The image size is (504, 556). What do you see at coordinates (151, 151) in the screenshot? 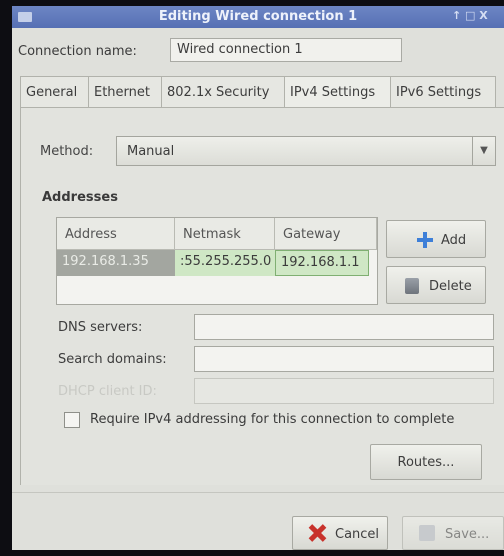
I see `method-value: Manual` at bounding box center [151, 151].